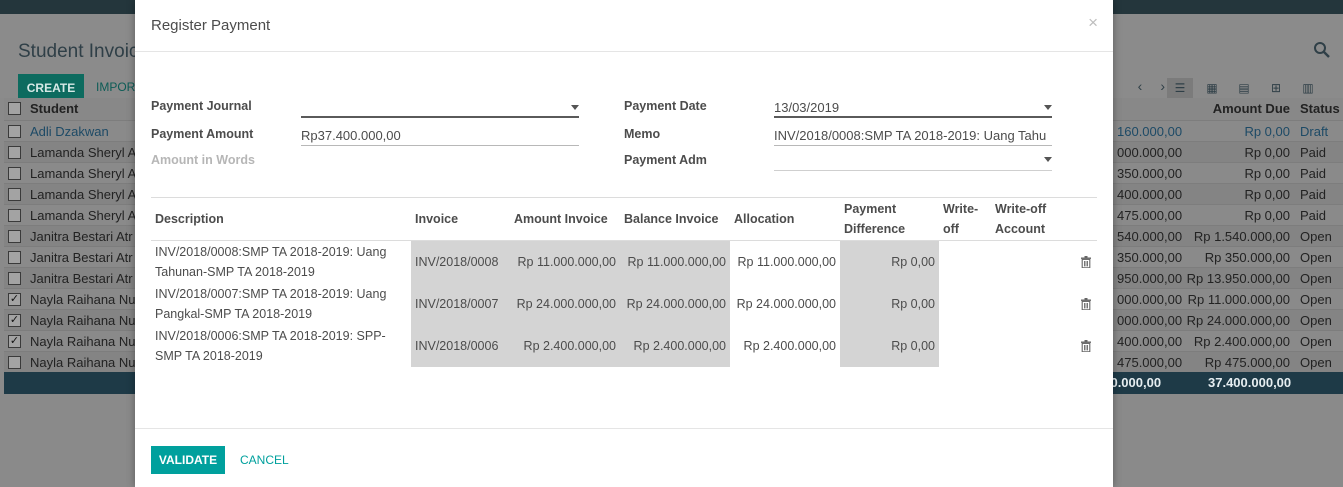 Image resolution: width=1343 pixels, height=487 pixels. Describe the element at coordinates (440, 108) in the screenshot. I see `payment-journal-select` at that location.